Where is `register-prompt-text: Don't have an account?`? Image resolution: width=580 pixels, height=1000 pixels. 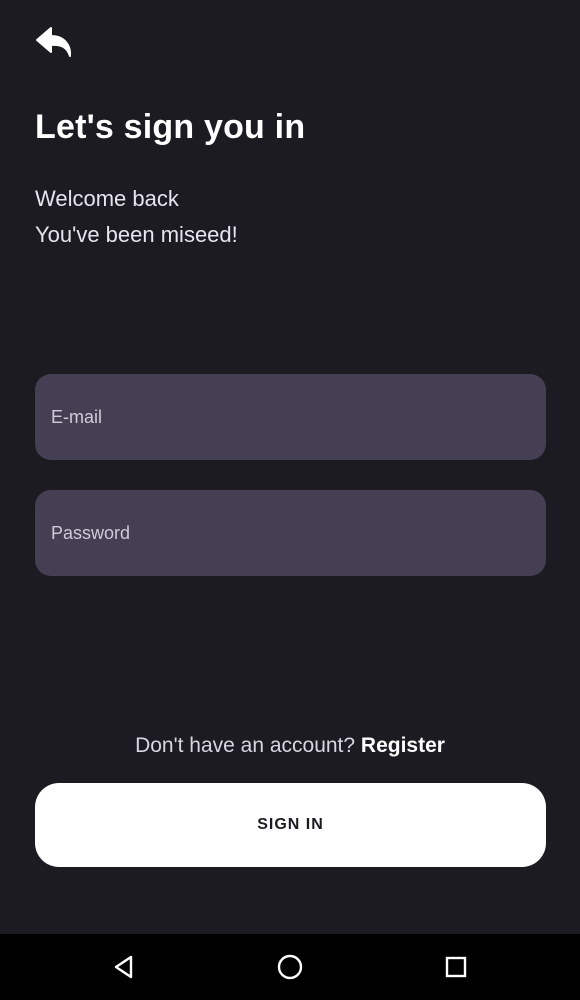 register-prompt-text: Don't have an account? is located at coordinates (245, 745).